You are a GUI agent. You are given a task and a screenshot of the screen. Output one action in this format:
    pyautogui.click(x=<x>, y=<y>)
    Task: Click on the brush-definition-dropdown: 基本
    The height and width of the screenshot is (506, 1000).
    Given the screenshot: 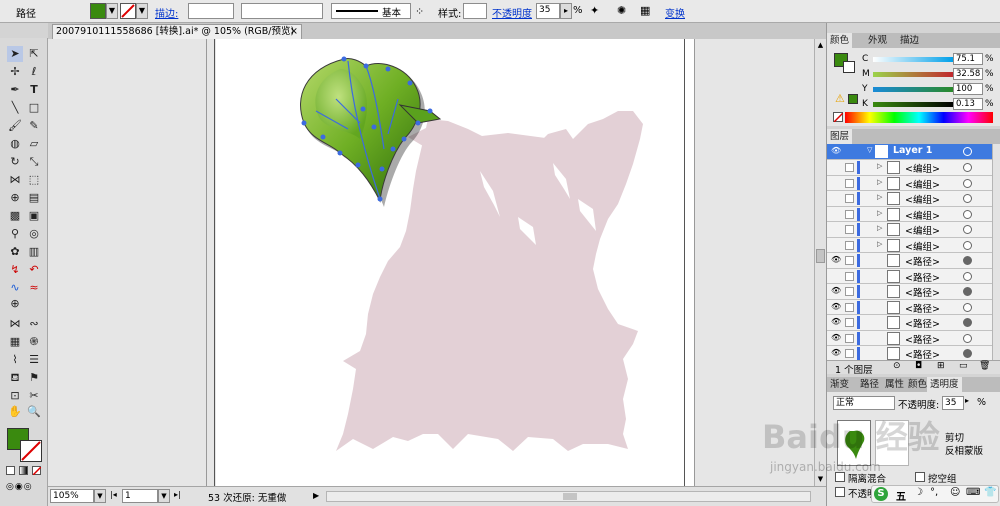 What is the action you would take?
    pyautogui.click(x=371, y=11)
    